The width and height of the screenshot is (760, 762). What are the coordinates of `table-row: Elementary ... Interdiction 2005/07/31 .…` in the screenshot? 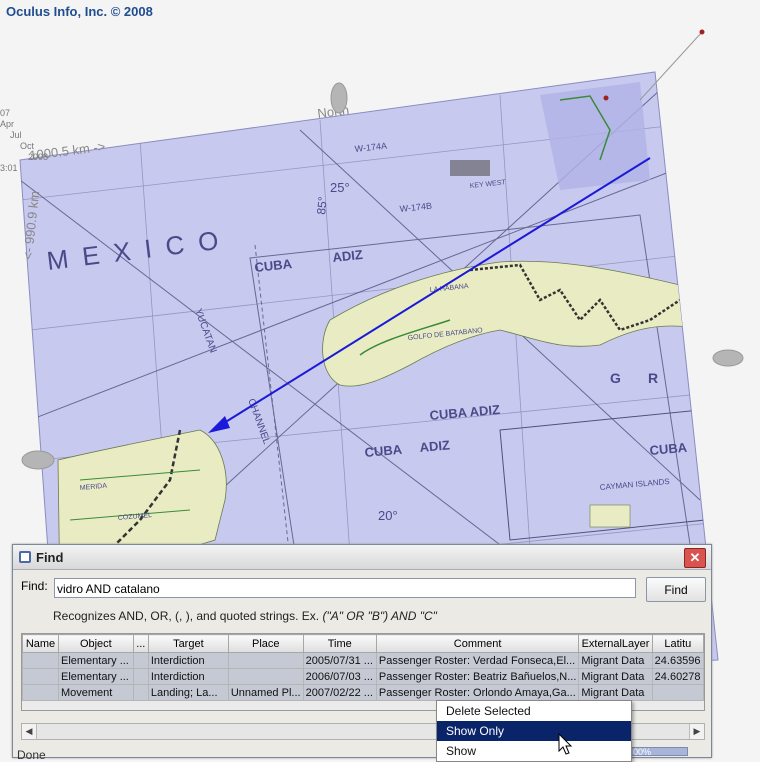 It's located at (363, 660).